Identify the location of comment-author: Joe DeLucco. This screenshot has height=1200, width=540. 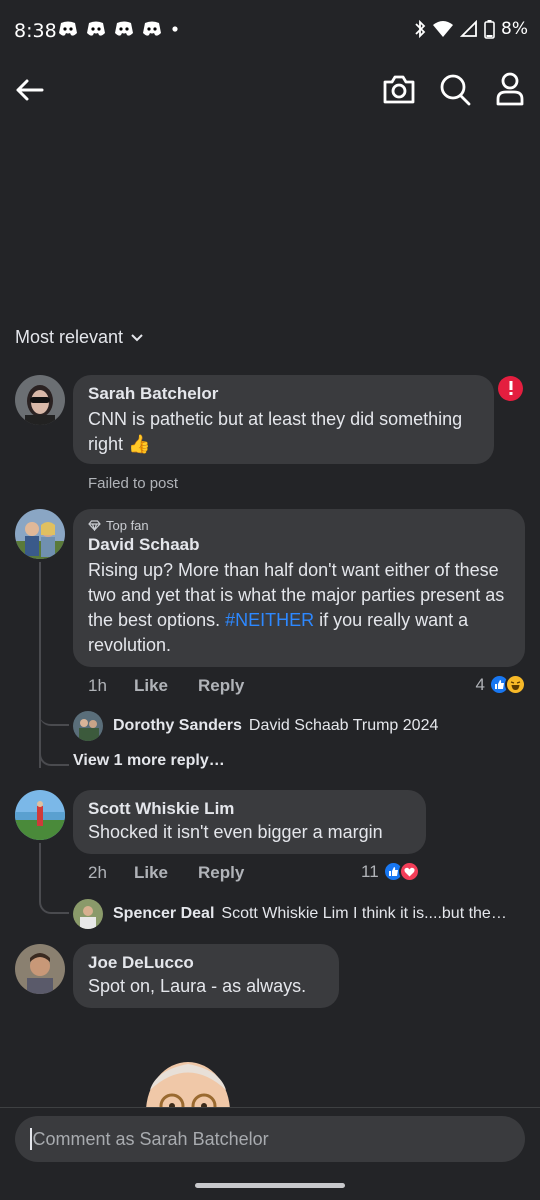
(206, 963).